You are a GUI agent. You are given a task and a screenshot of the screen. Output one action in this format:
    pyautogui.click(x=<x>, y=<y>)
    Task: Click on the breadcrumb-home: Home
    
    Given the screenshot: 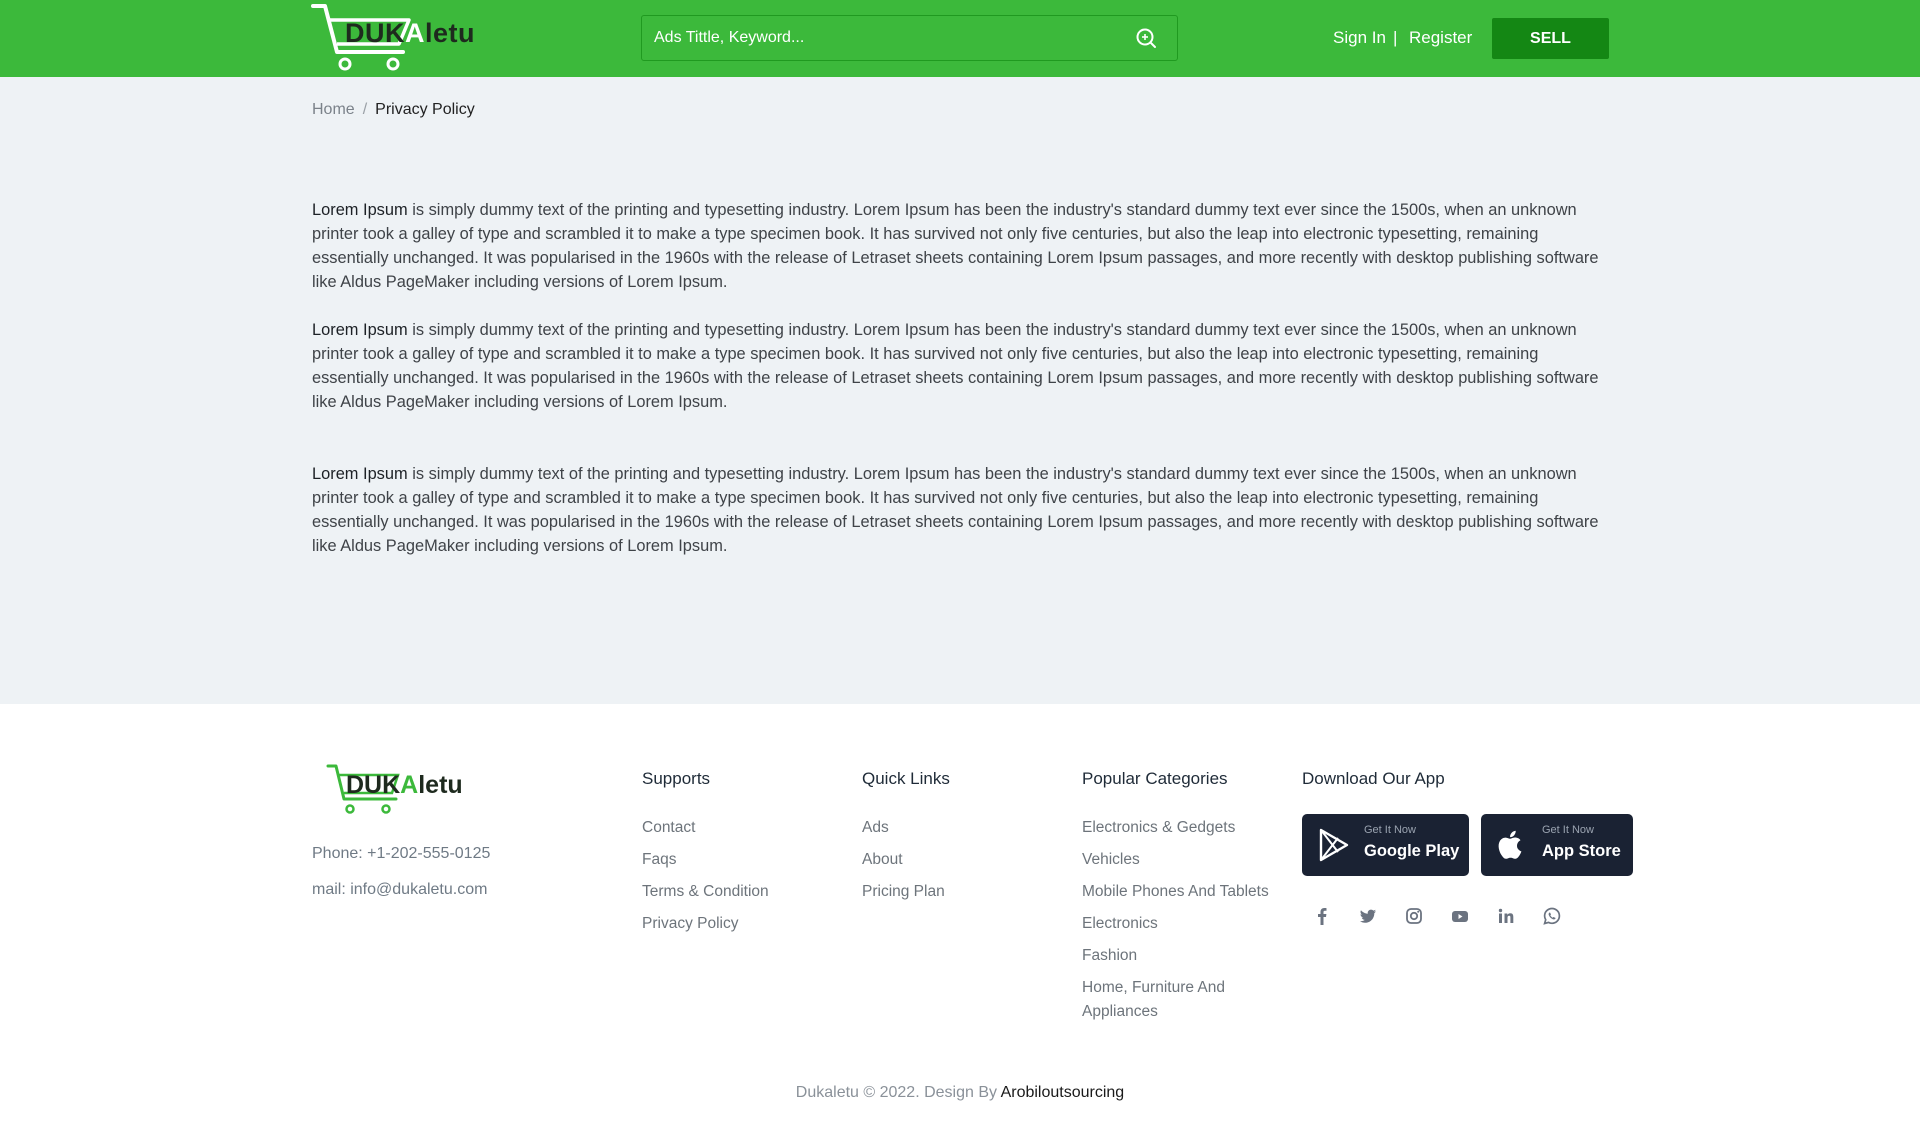 What is the action you would take?
    pyautogui.click(x=333, y=109)
    